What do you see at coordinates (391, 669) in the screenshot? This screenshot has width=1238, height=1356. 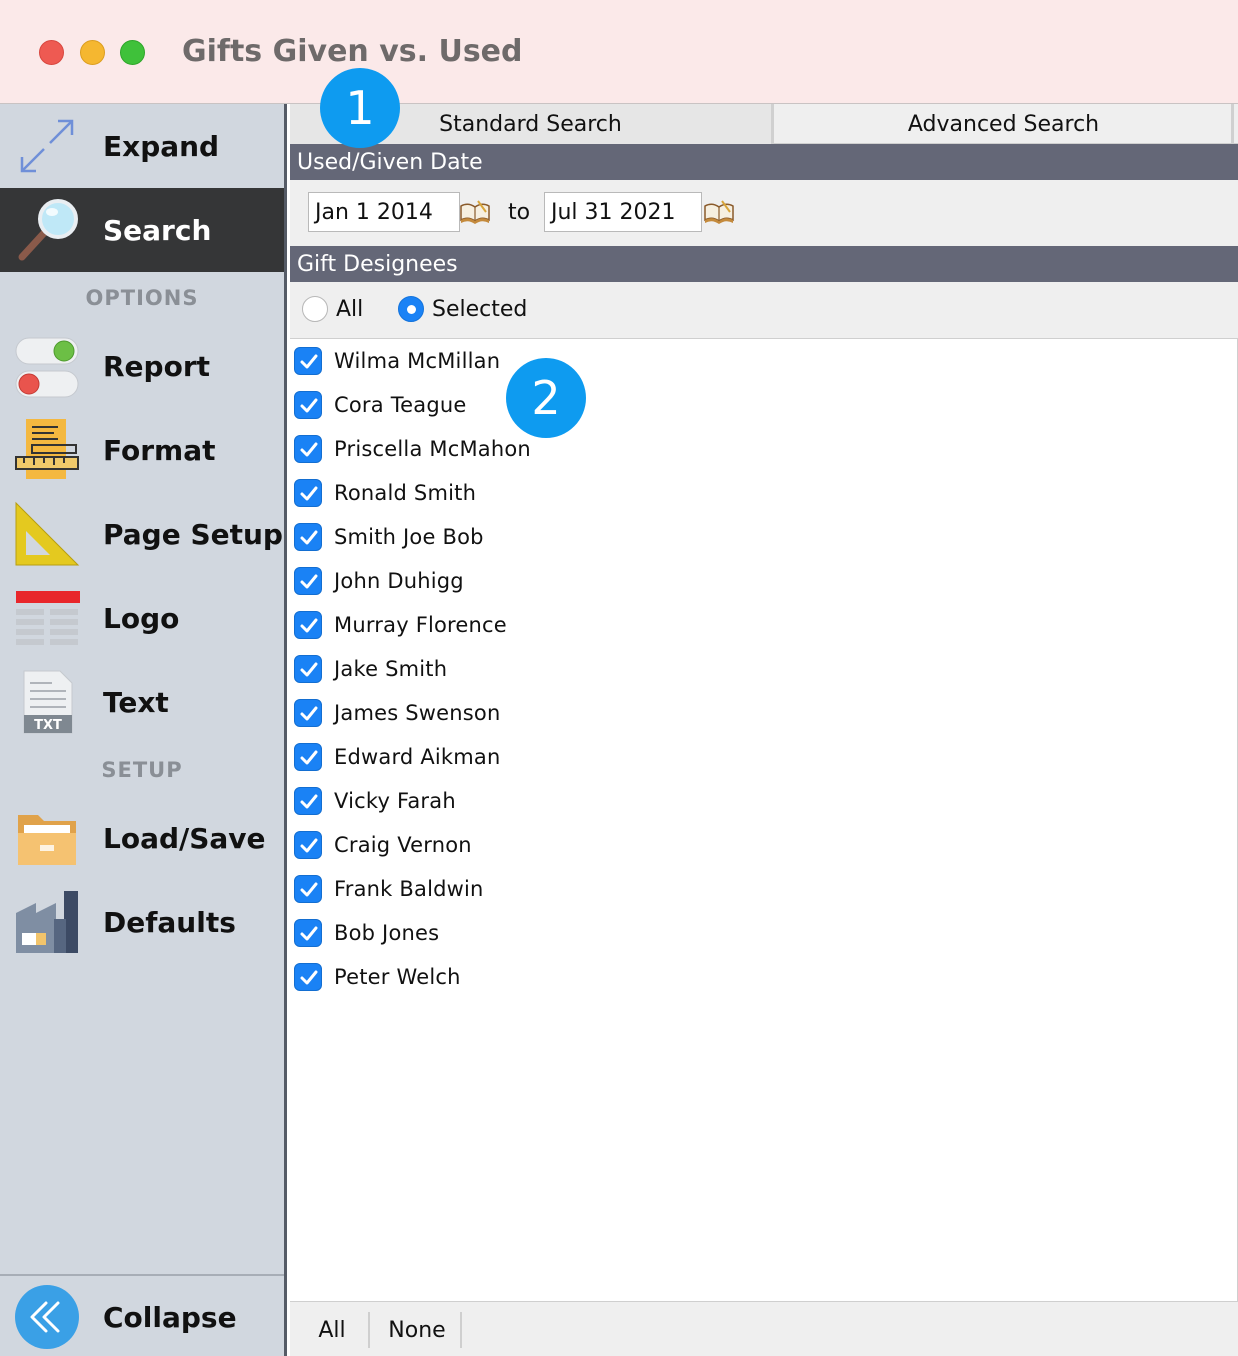 I see `list-item-label: Jake Smith` at bounding box center [391, 669].